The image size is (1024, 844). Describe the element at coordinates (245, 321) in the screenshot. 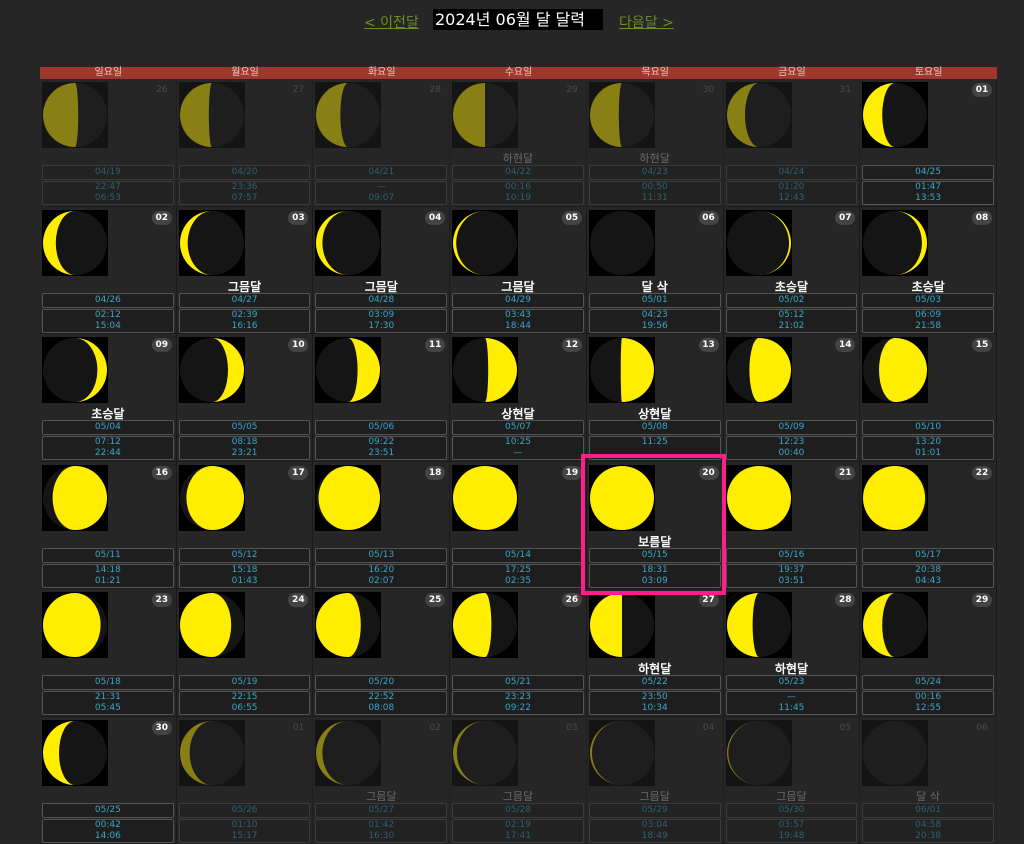

I see `moonrise-moonset-times: 02:3916:16` at that location.